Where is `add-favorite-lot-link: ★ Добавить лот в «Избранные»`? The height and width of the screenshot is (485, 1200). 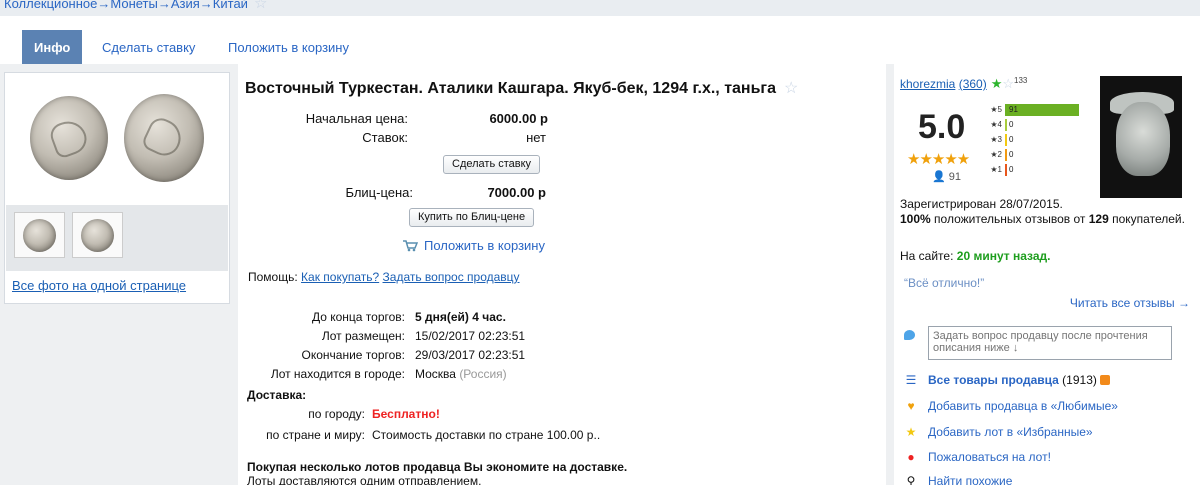 add-favorite-lot-link: ★ Добавить лот в «Избранные» is located at coordinates (998, 432).